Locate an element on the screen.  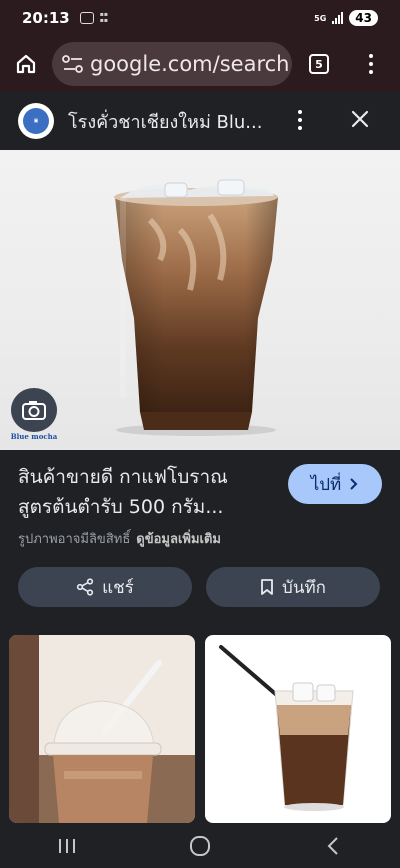
tab-count: 5 is located at coordinates (319, 64).